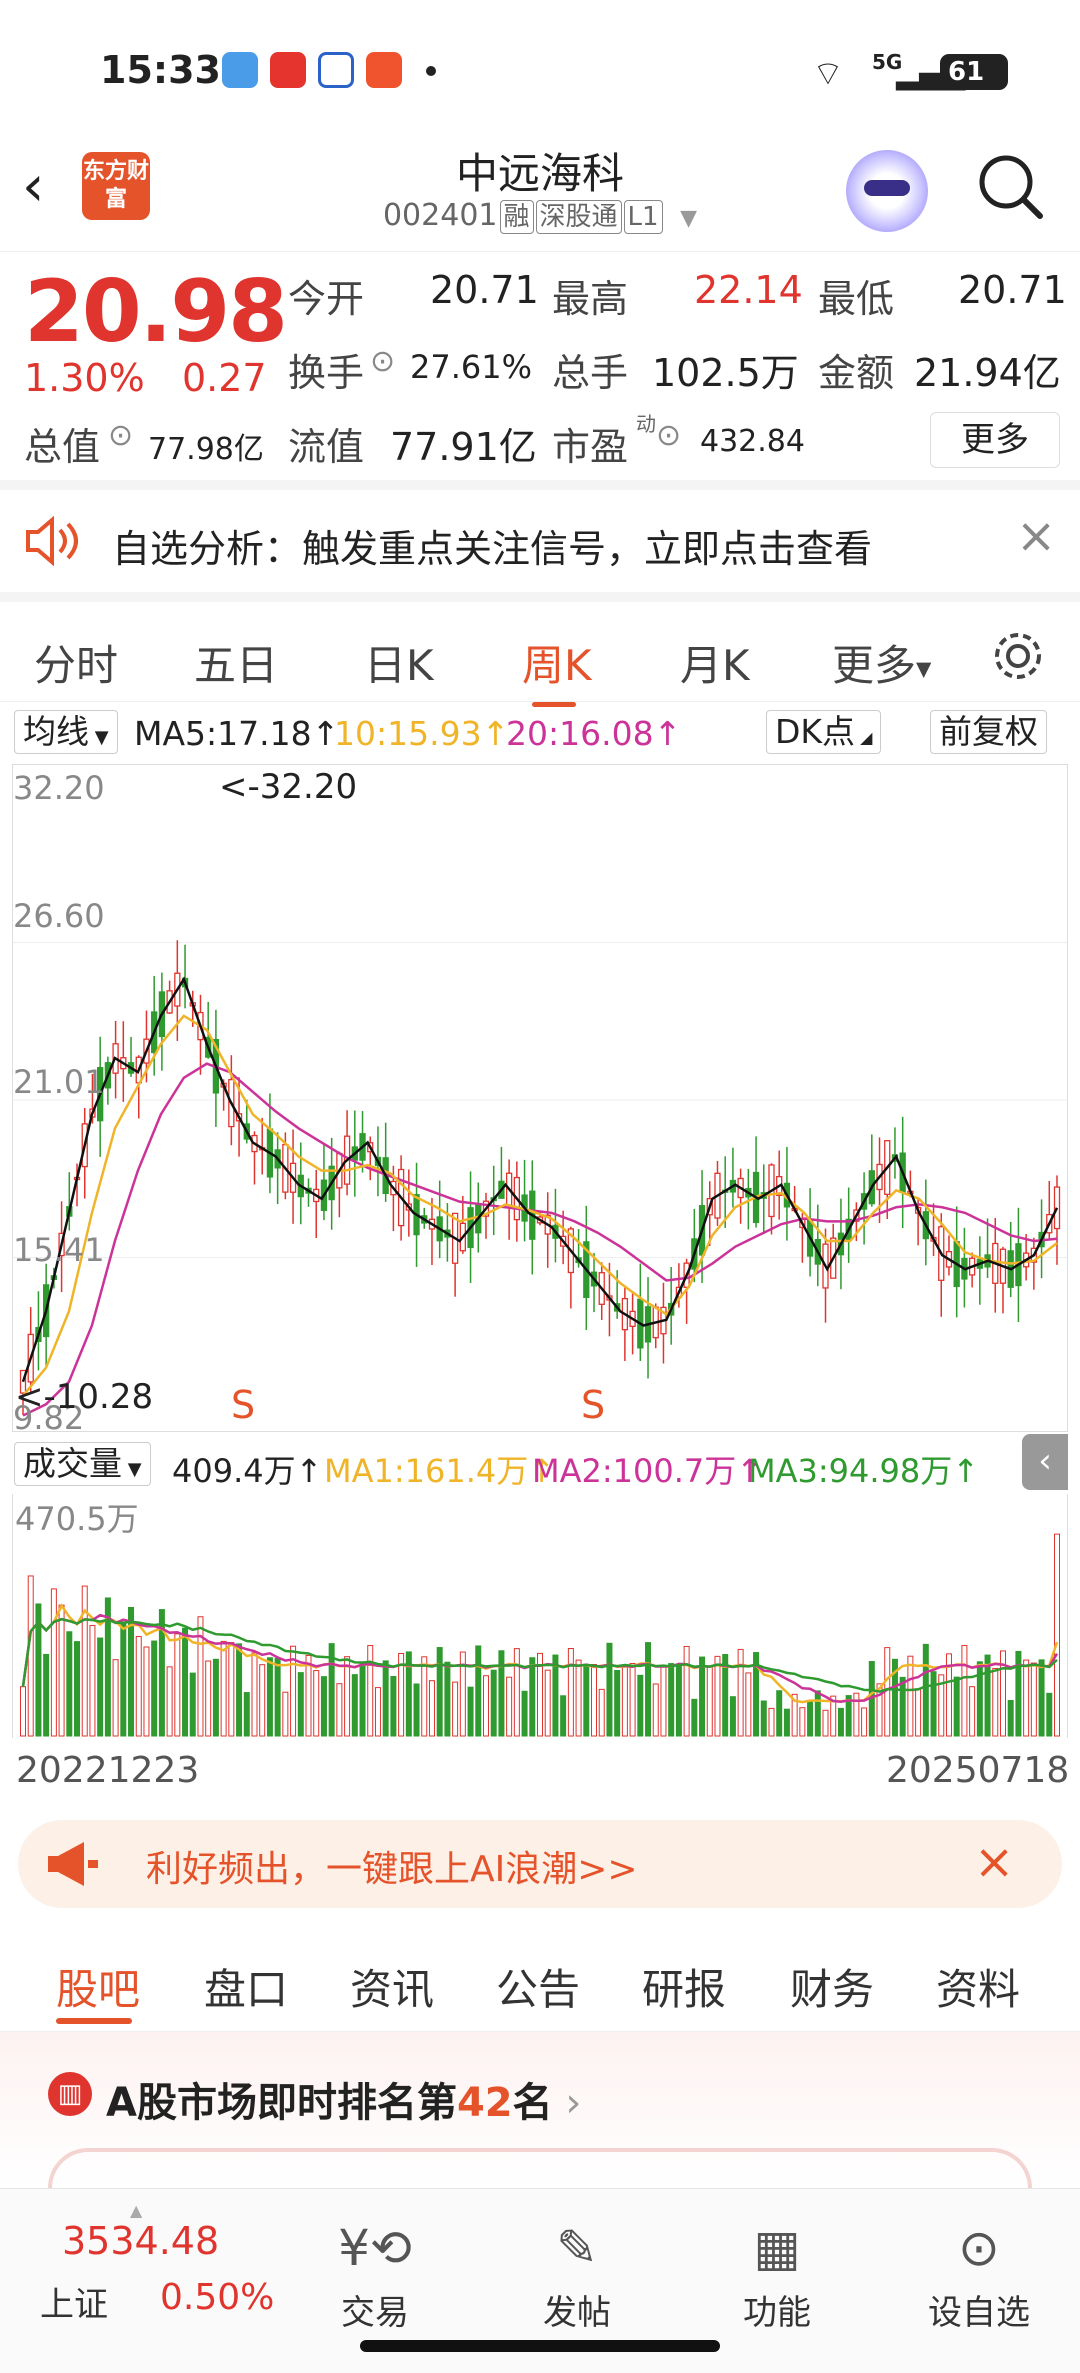 Image resolution: width=1080 pixels, height=2373 pixels. Describe the element at coordinates (392, 1986) in the screenshot. I see `tab-news: 资讯` at that location.